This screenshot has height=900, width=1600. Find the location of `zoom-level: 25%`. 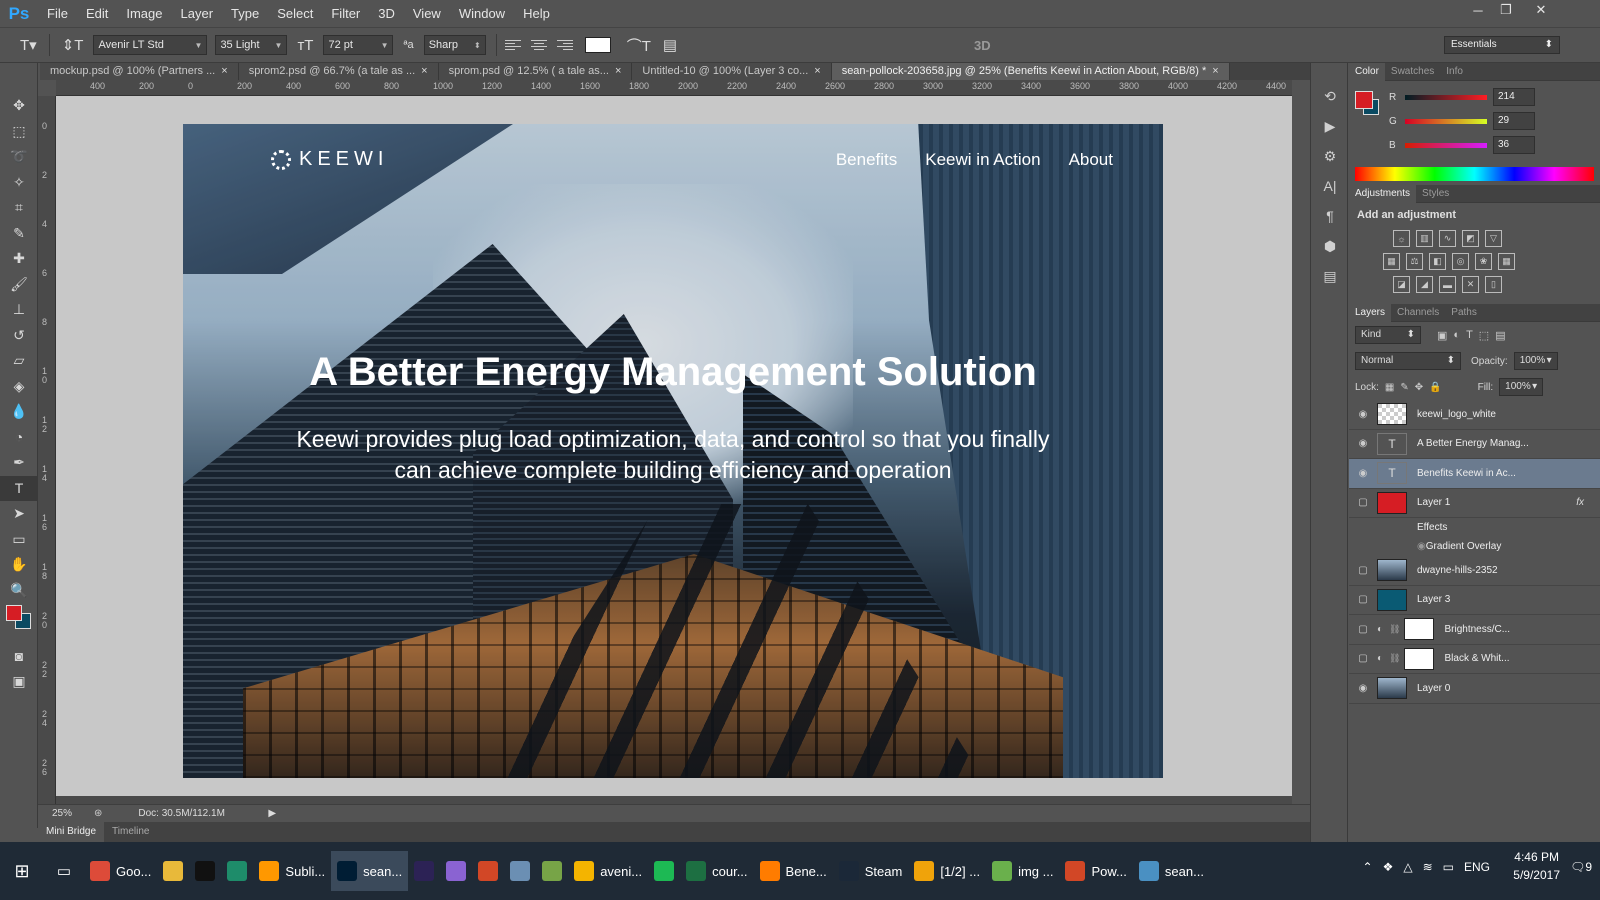

zoom-level: 25% is located at coordinates (59, 813).